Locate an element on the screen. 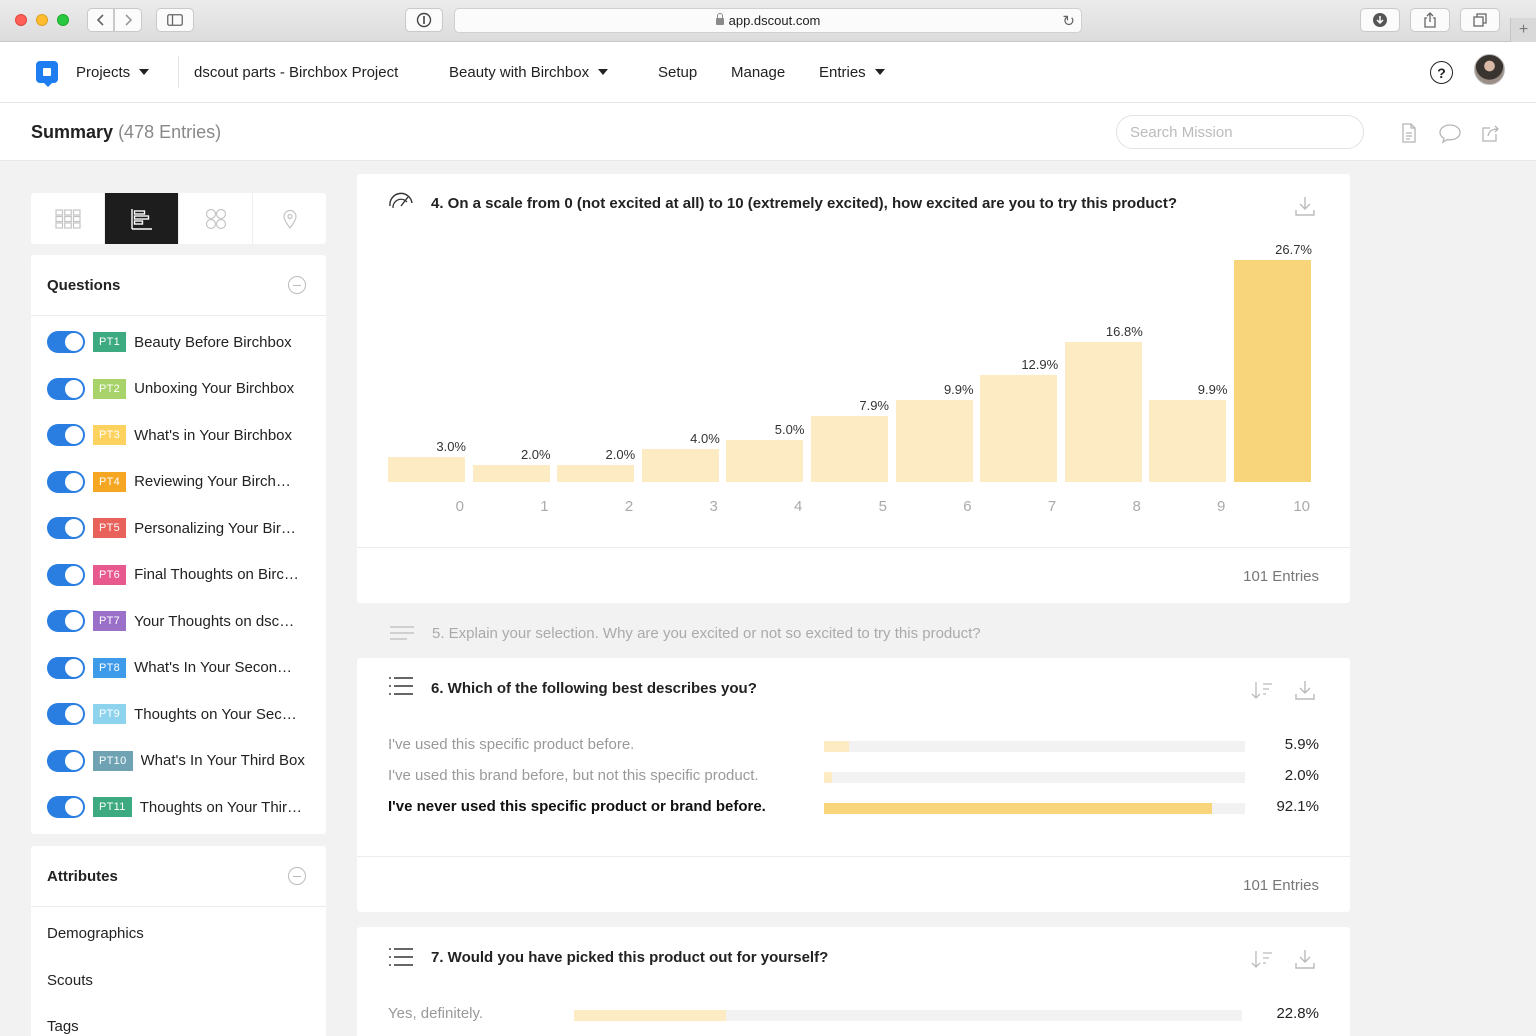  bar-category-label: 10 is located at coordinates (1301, 506).